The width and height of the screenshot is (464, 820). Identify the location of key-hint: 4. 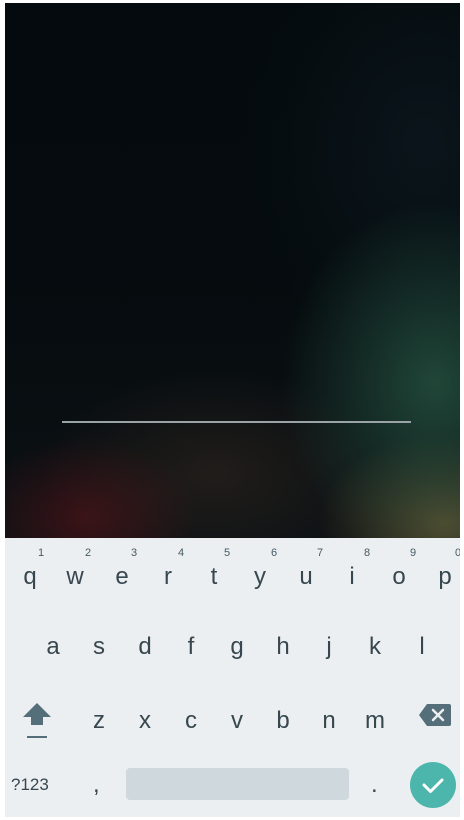
(181, 553).